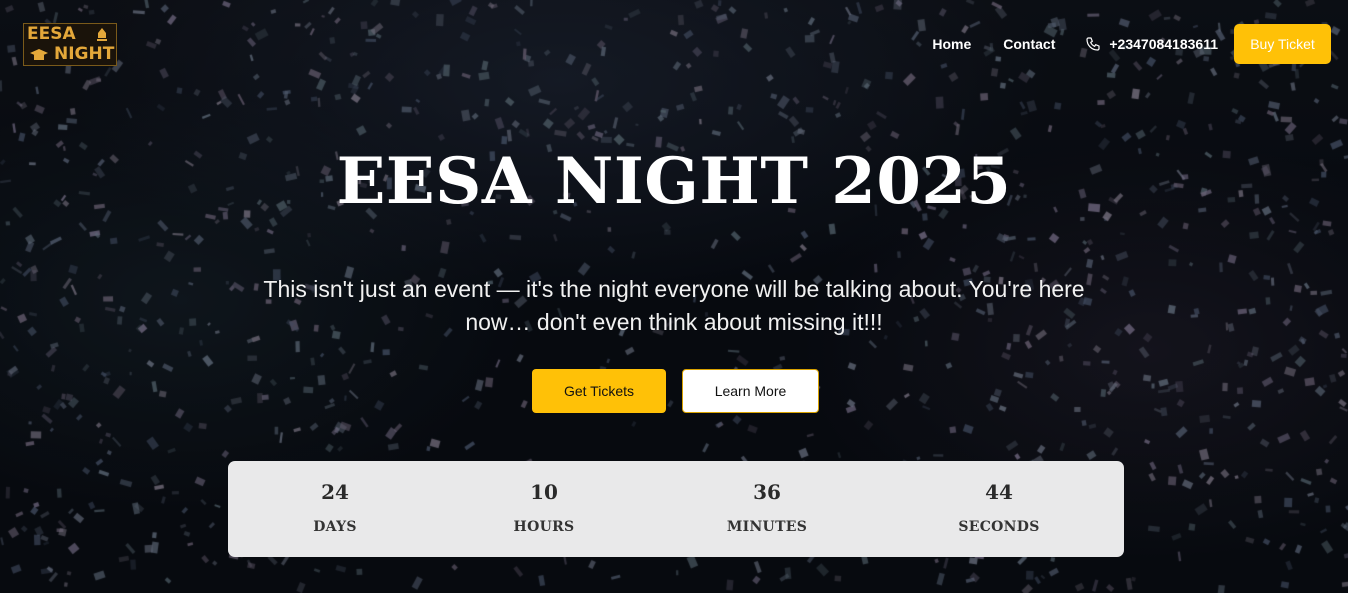 The image size is (1348, 593). I want to click on hero-actions: Get Tickets Learn More, so click(675, 391).